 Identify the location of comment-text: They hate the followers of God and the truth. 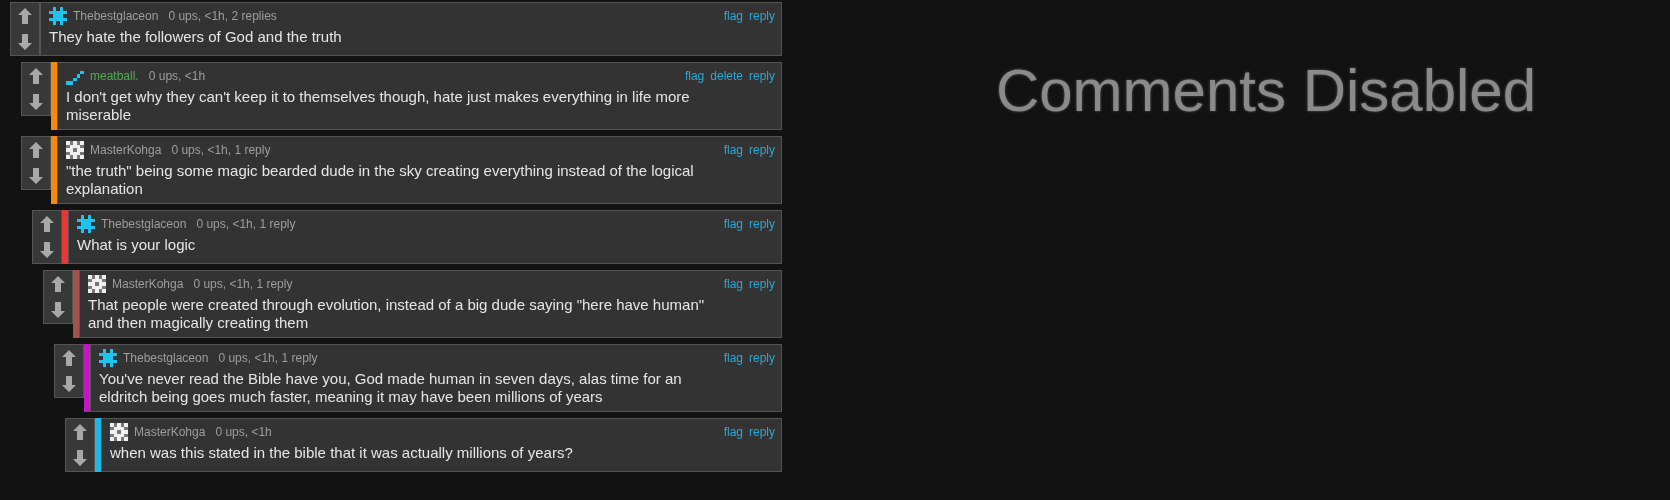
(196, 37).